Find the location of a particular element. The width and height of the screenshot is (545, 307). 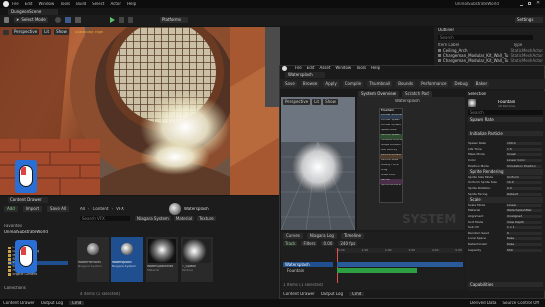

property-value: 0 is located at coordinates (524, 233).